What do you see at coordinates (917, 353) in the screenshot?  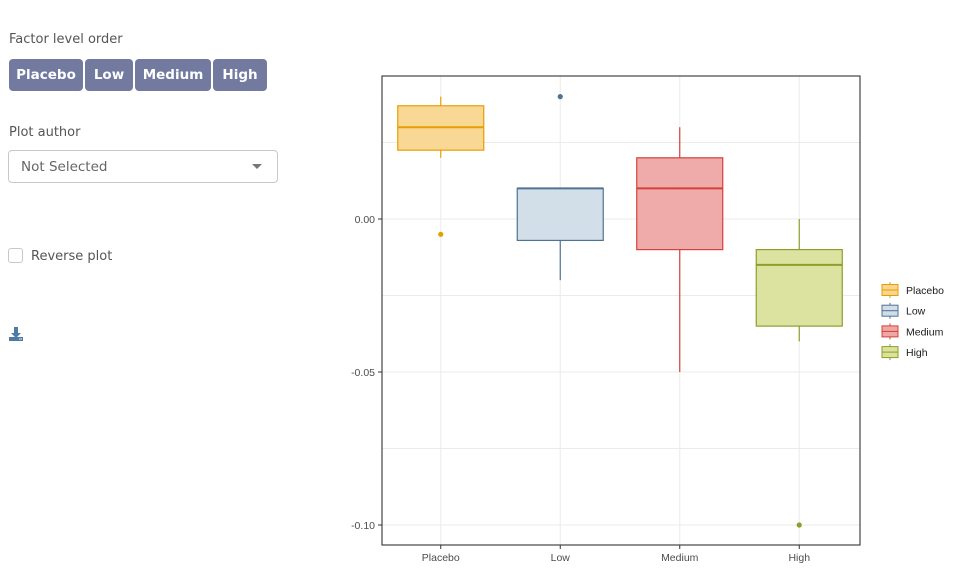 I see `legend-label: High` at bounding box center [917, 353].